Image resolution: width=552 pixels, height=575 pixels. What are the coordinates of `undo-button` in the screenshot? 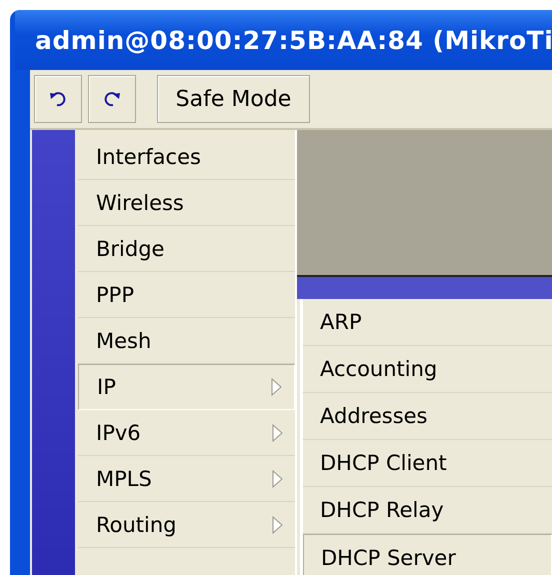 It's located at (58, 99).